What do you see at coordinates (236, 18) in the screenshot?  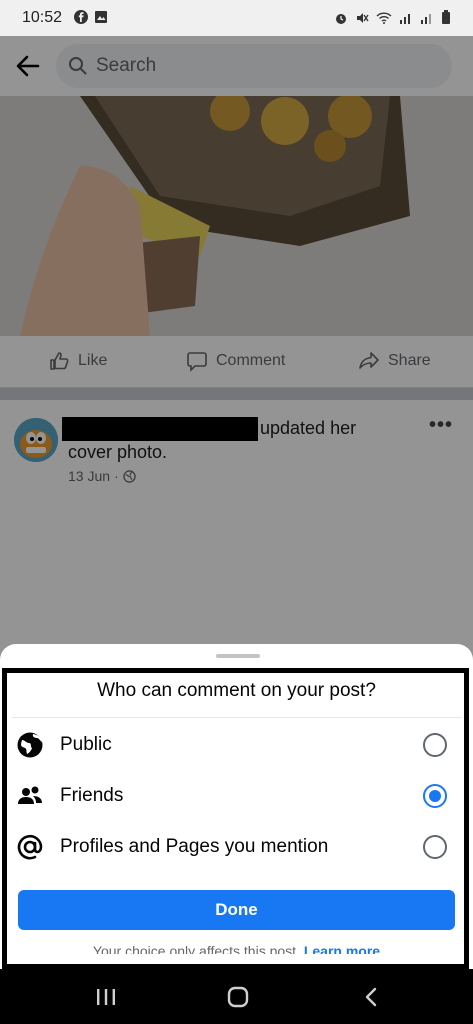 I see `status-bar: 10:52` at bounding box center [236, 18].